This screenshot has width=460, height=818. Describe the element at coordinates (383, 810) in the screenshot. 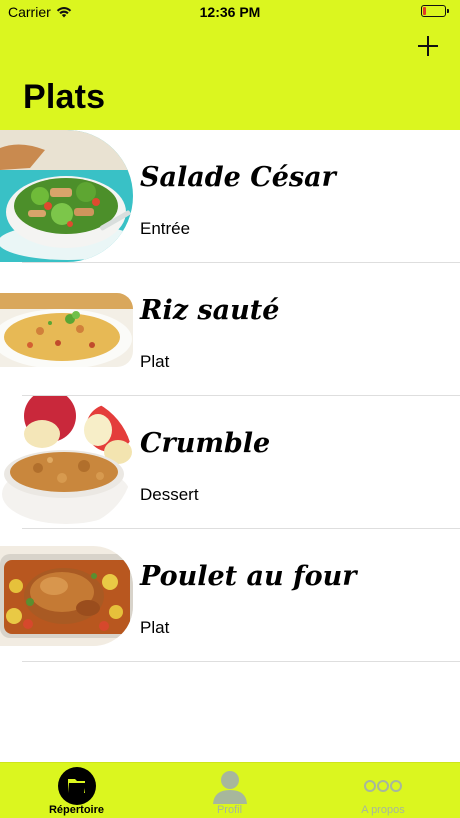

I see `tab-label: A propos` at that location.